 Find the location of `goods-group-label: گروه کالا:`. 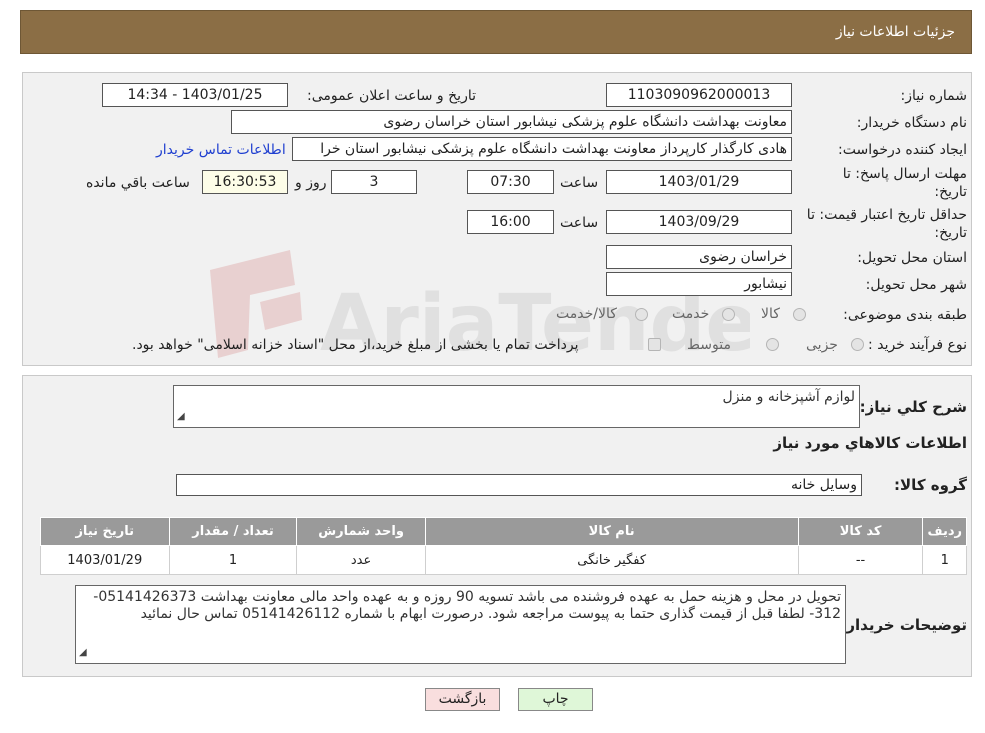

goods-group-label: گروه کالا: is located at coordinates (930, 485).